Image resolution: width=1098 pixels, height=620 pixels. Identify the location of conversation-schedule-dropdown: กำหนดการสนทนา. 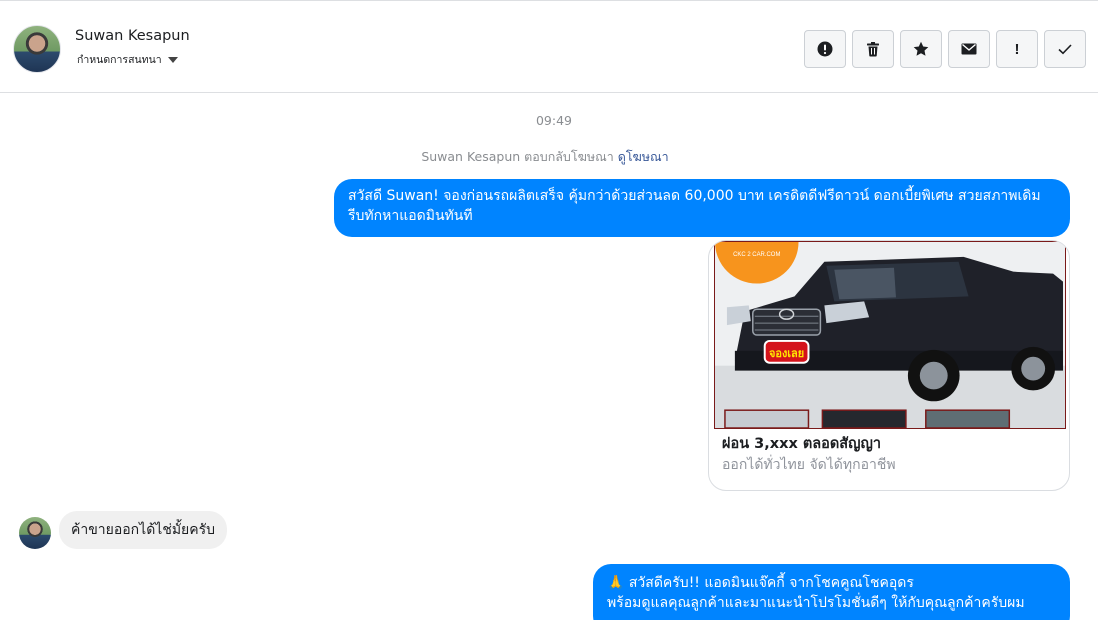
(127, 59).